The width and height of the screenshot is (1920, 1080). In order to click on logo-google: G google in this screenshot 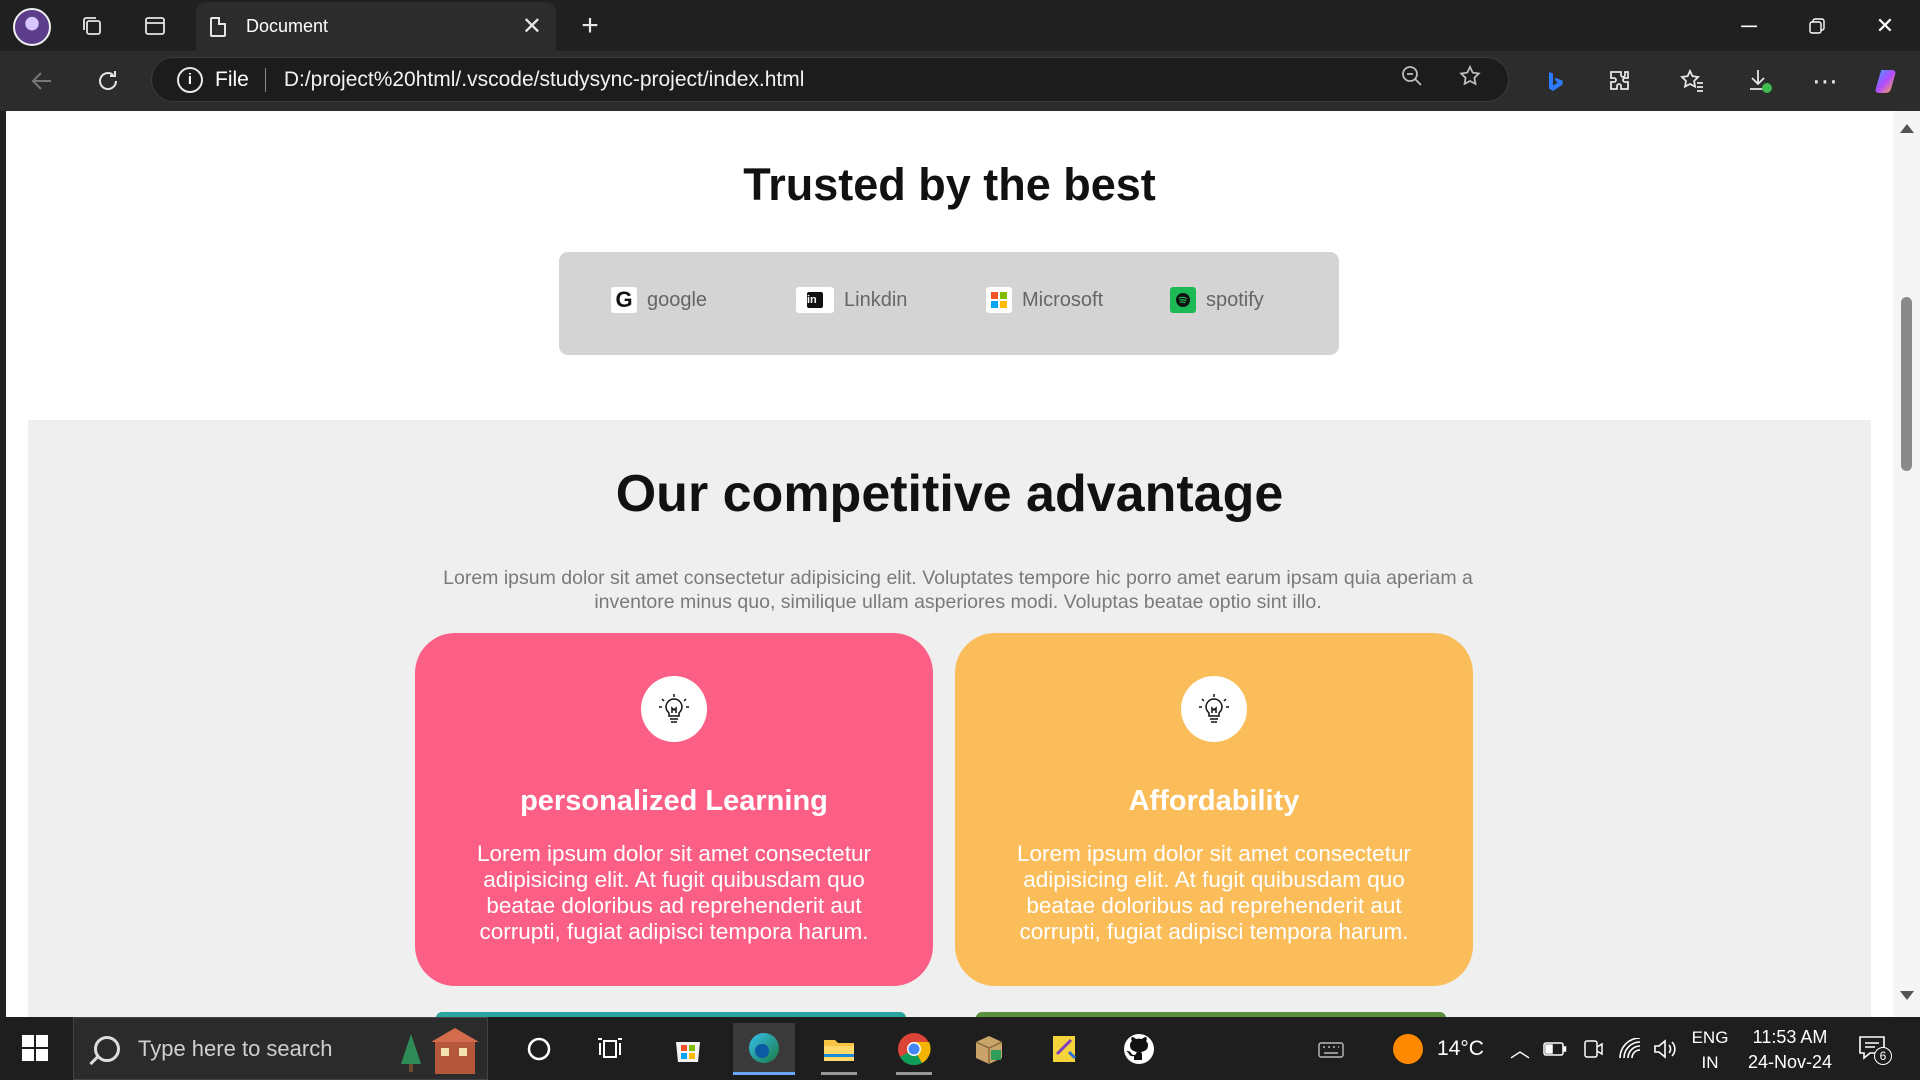, I will do `click(659, 300)`.